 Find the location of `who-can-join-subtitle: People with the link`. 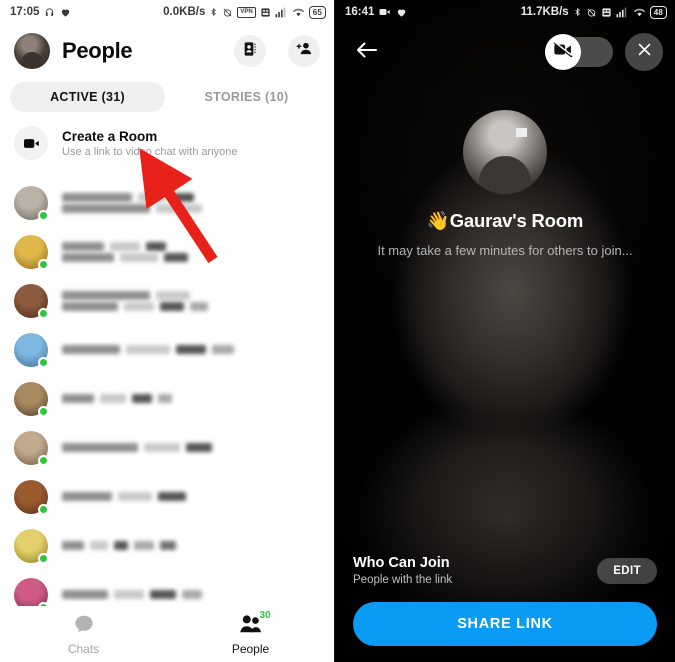

who-can-join-subtitle: People with the link is located at coordinates (403, 580).